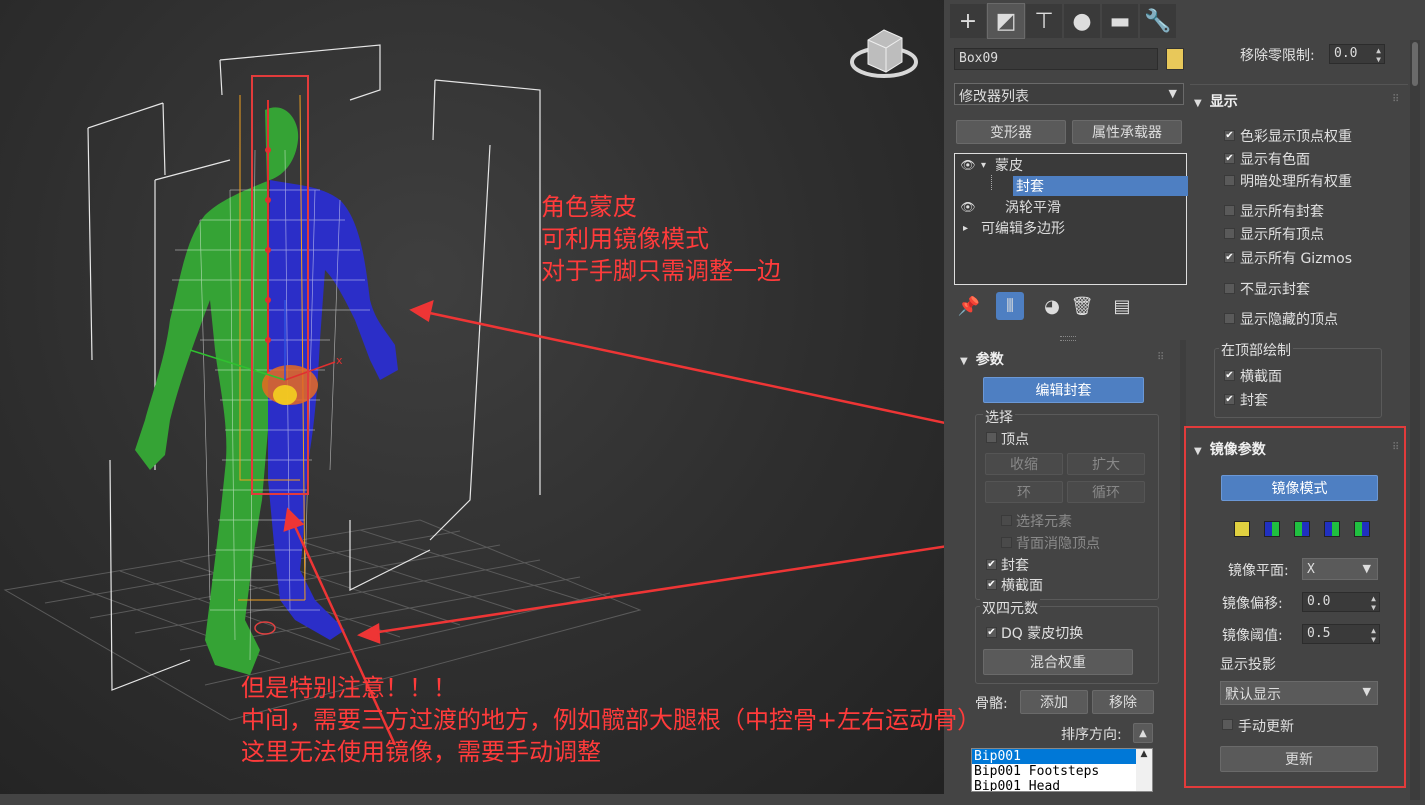 This screenshot has height=805, width=1425. I want to click on hierarchy-icon: ⊤, so click(1044, 21).